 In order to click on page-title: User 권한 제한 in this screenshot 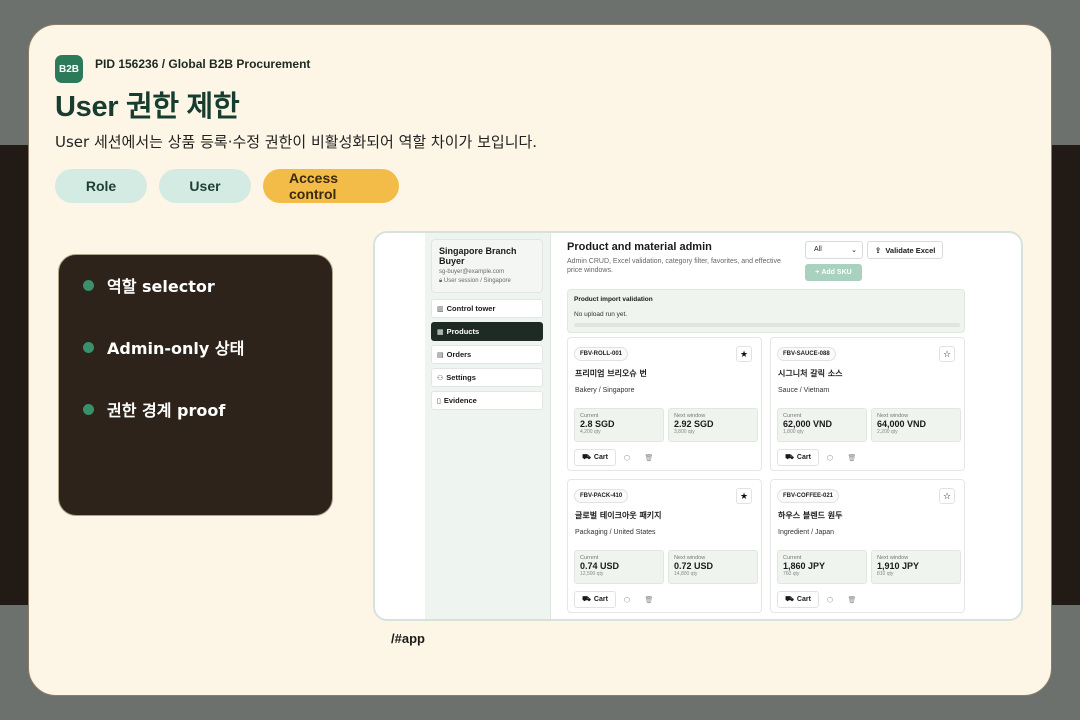, I will do `click(147, 107)`.